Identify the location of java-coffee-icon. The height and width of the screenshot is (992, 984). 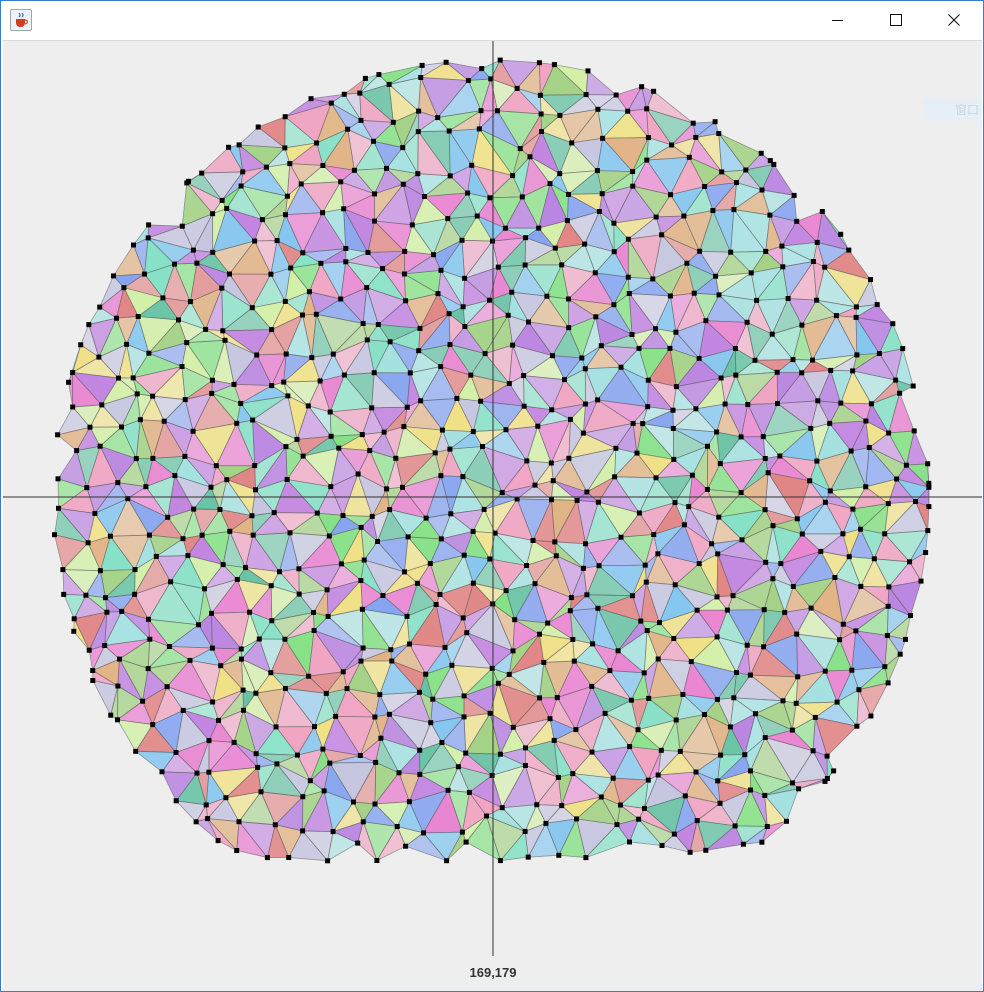
(21, 20).